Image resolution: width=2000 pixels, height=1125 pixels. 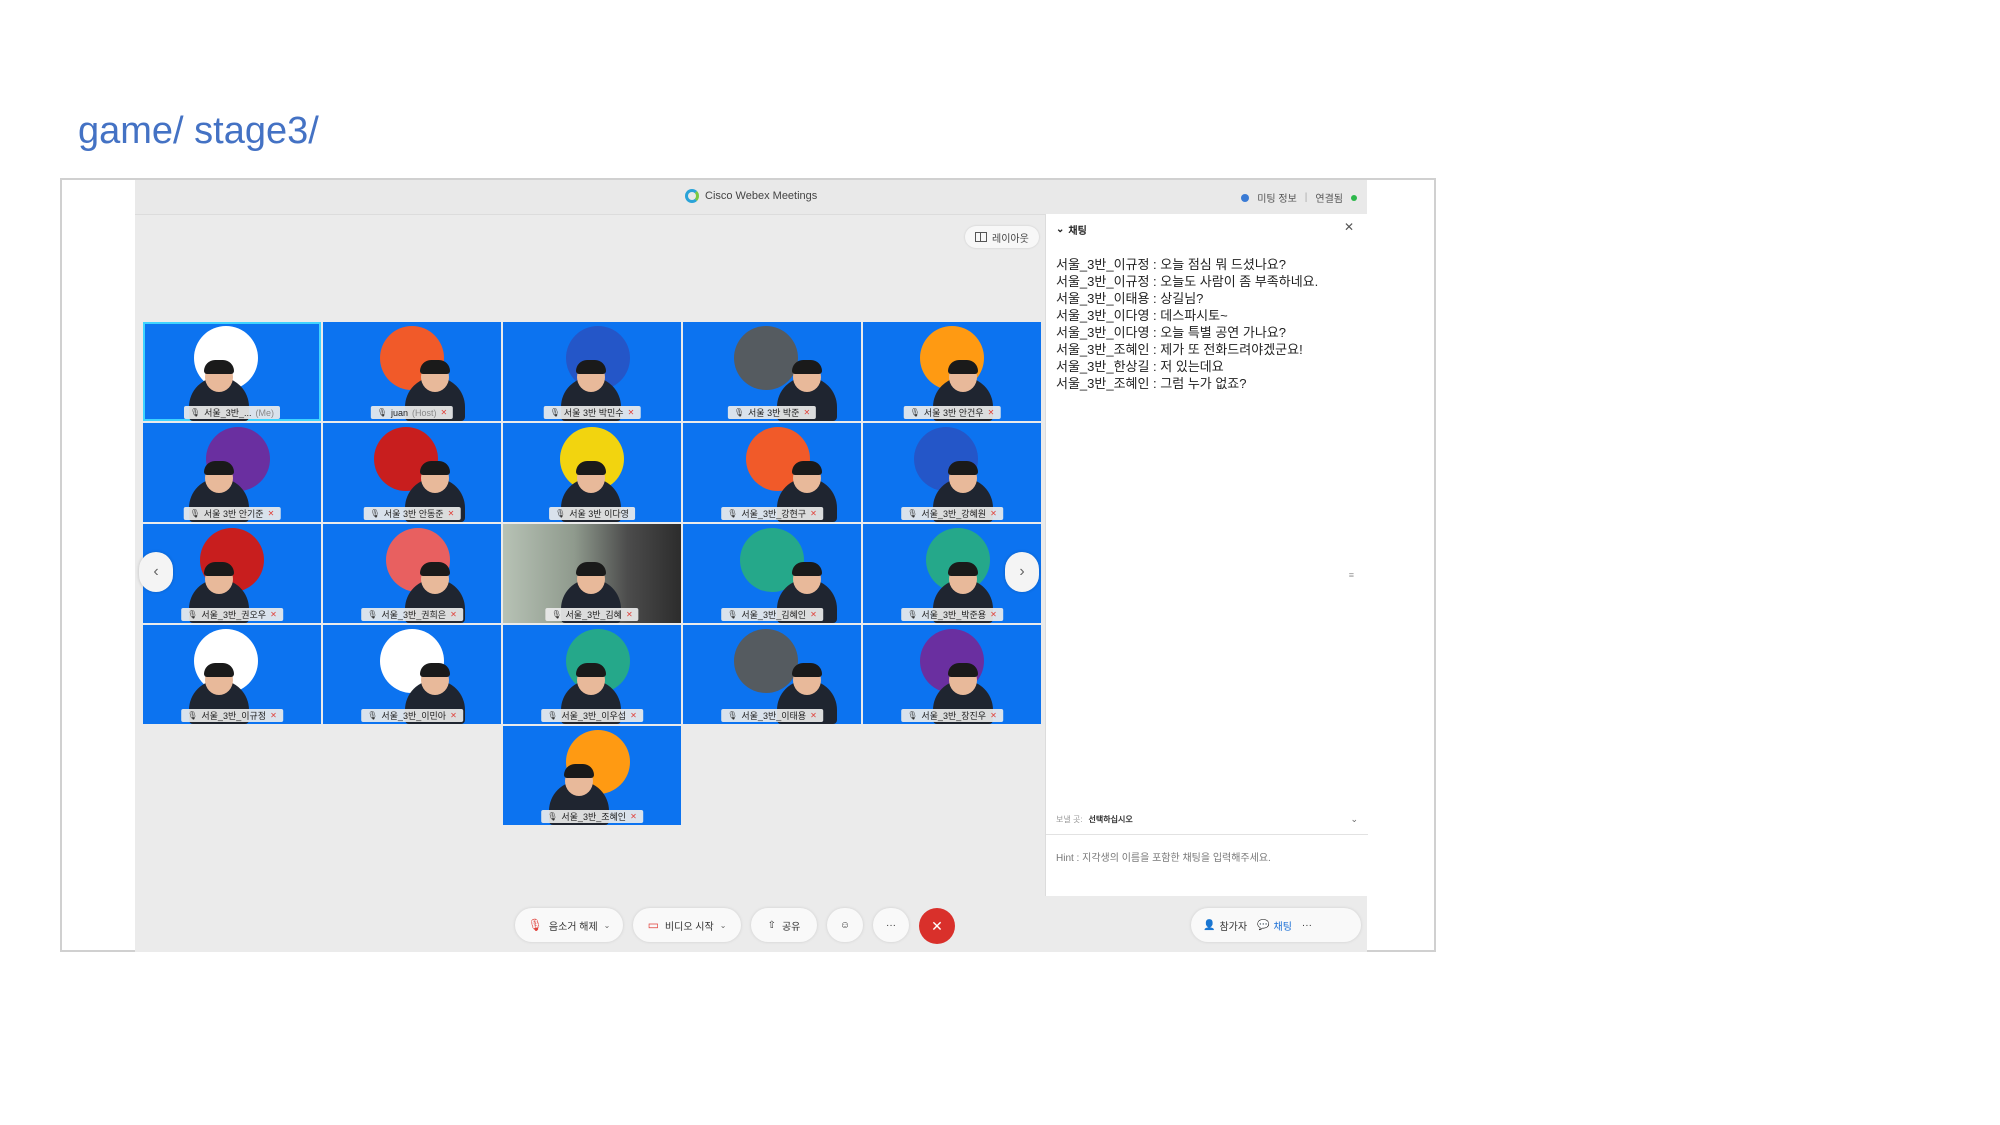 I want to click on color-circle-card, so click(x=766, y=358).